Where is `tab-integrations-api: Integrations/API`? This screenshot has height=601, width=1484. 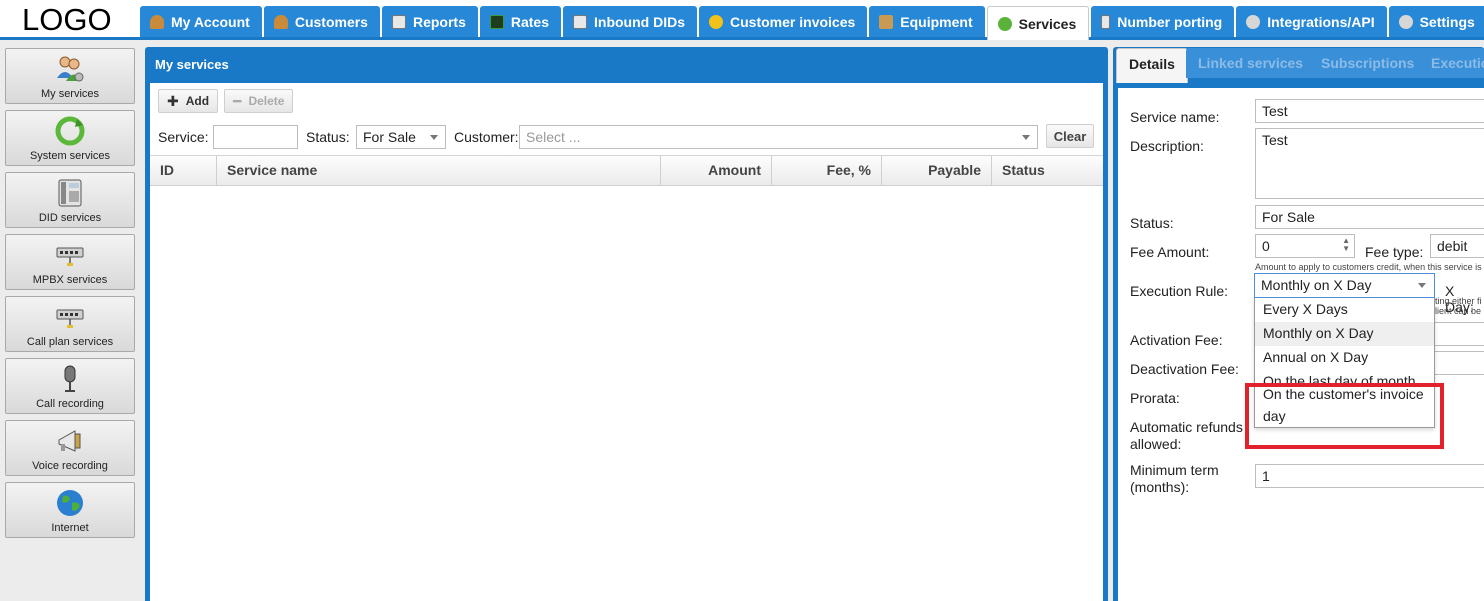
tab-integrations-api: Integrations/API is located at coordinates (1311, 21).